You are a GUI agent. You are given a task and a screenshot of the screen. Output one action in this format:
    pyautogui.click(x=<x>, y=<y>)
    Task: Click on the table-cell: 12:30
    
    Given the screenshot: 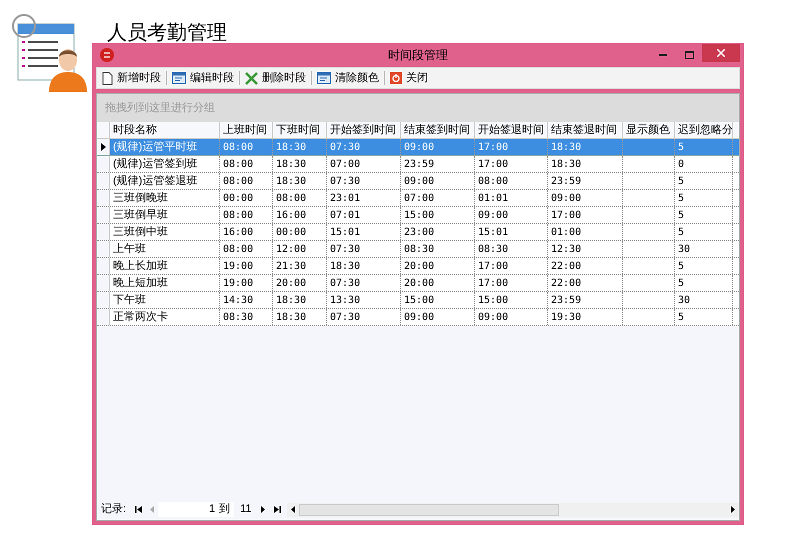 What is the action you would take?
    pyautogui.click(x=585, y=249)
    